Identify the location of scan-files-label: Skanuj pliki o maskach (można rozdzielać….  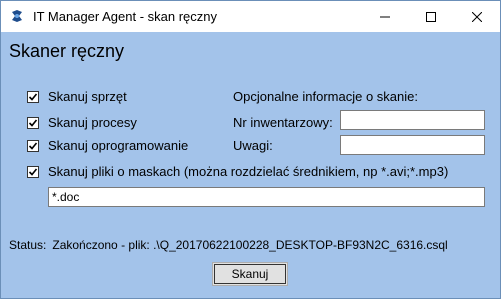
(248, 171).